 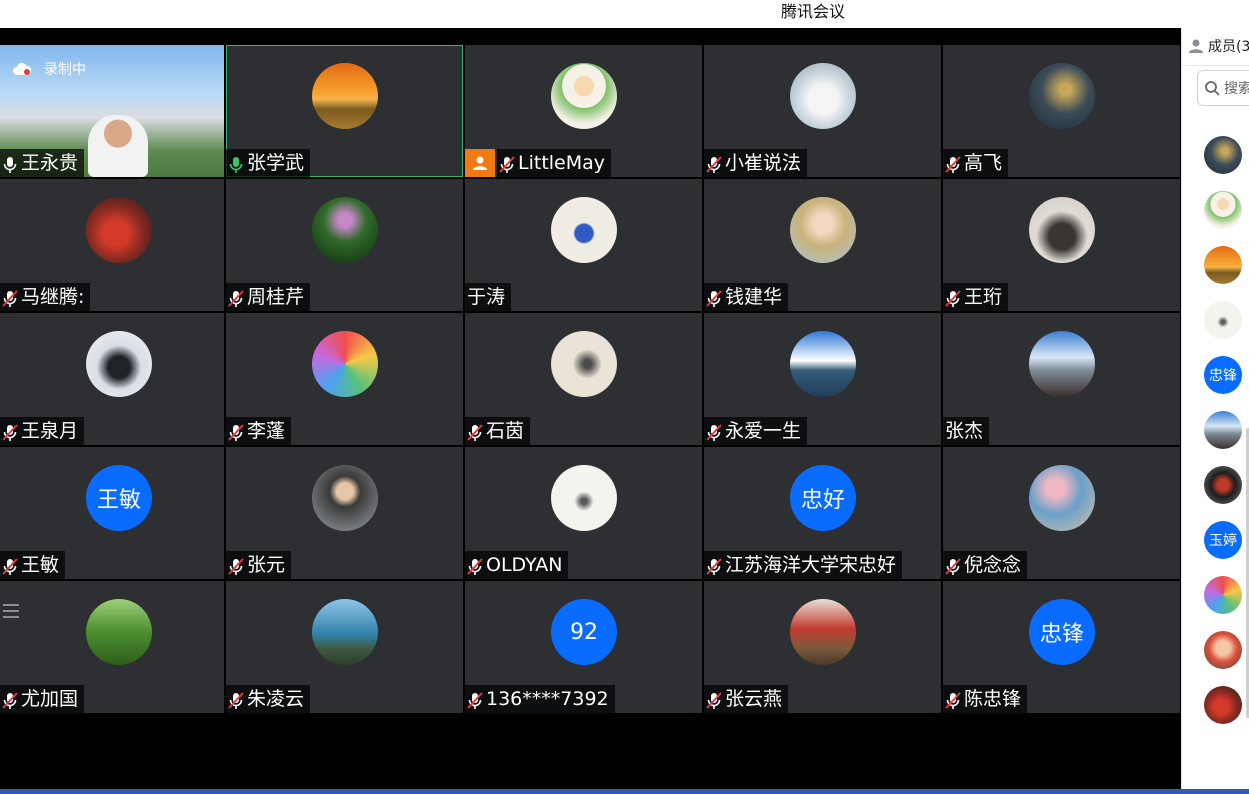 What do you see at coordinates (1223, 375) in the screenshot?
I see `member-avatar: 忠锋` at bounding box center [1223, 375].